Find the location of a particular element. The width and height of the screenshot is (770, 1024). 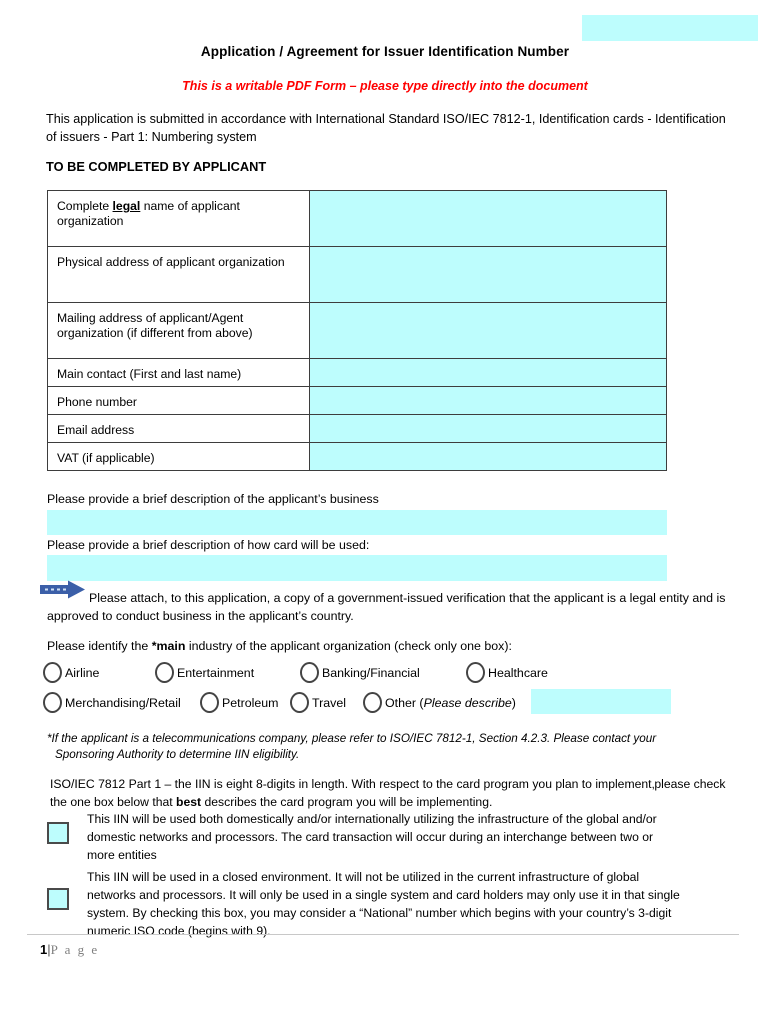

industry-option-label: Airline is located at coordinates (82, 672).